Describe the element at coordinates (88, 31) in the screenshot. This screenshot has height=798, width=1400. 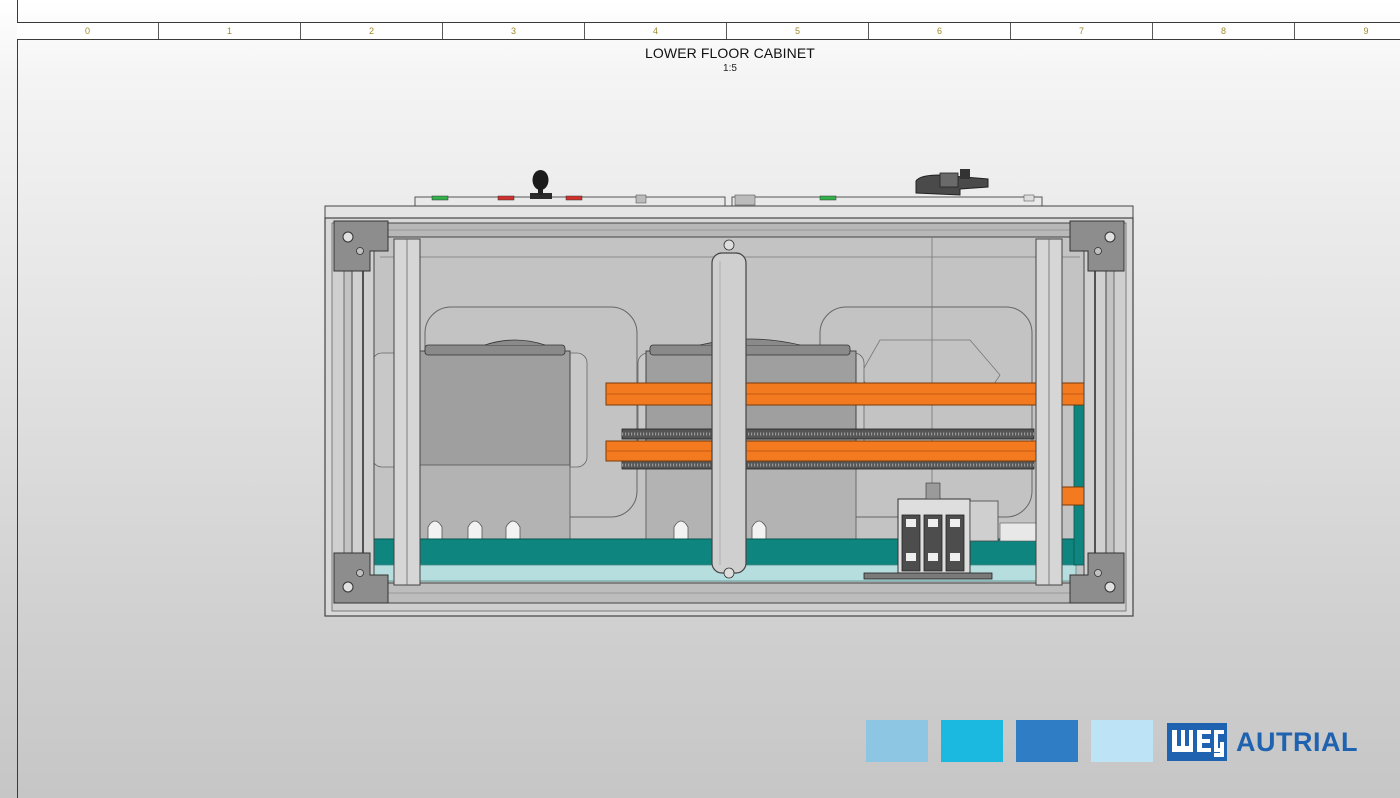
I see `ruler-column-0: 0` at that location.